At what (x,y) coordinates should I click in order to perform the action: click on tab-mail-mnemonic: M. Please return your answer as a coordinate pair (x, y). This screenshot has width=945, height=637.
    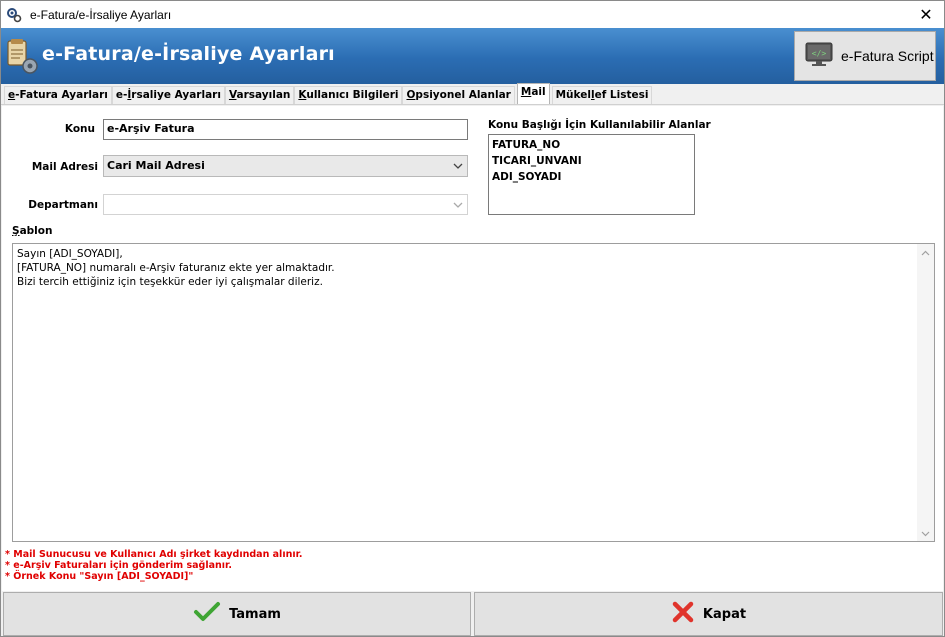
    Looking at the image, I should click on (526, 92).